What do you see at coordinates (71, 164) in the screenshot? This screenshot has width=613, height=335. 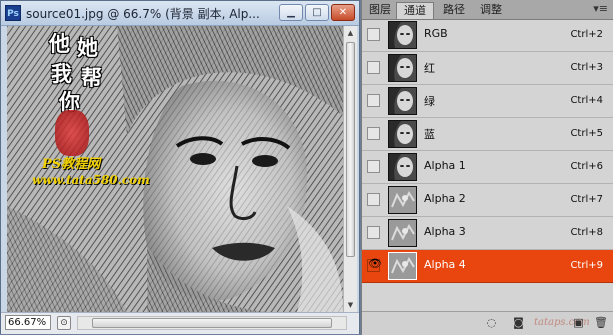 I see `watermark-brand: PS教程网` at bounding box center [71, 164].